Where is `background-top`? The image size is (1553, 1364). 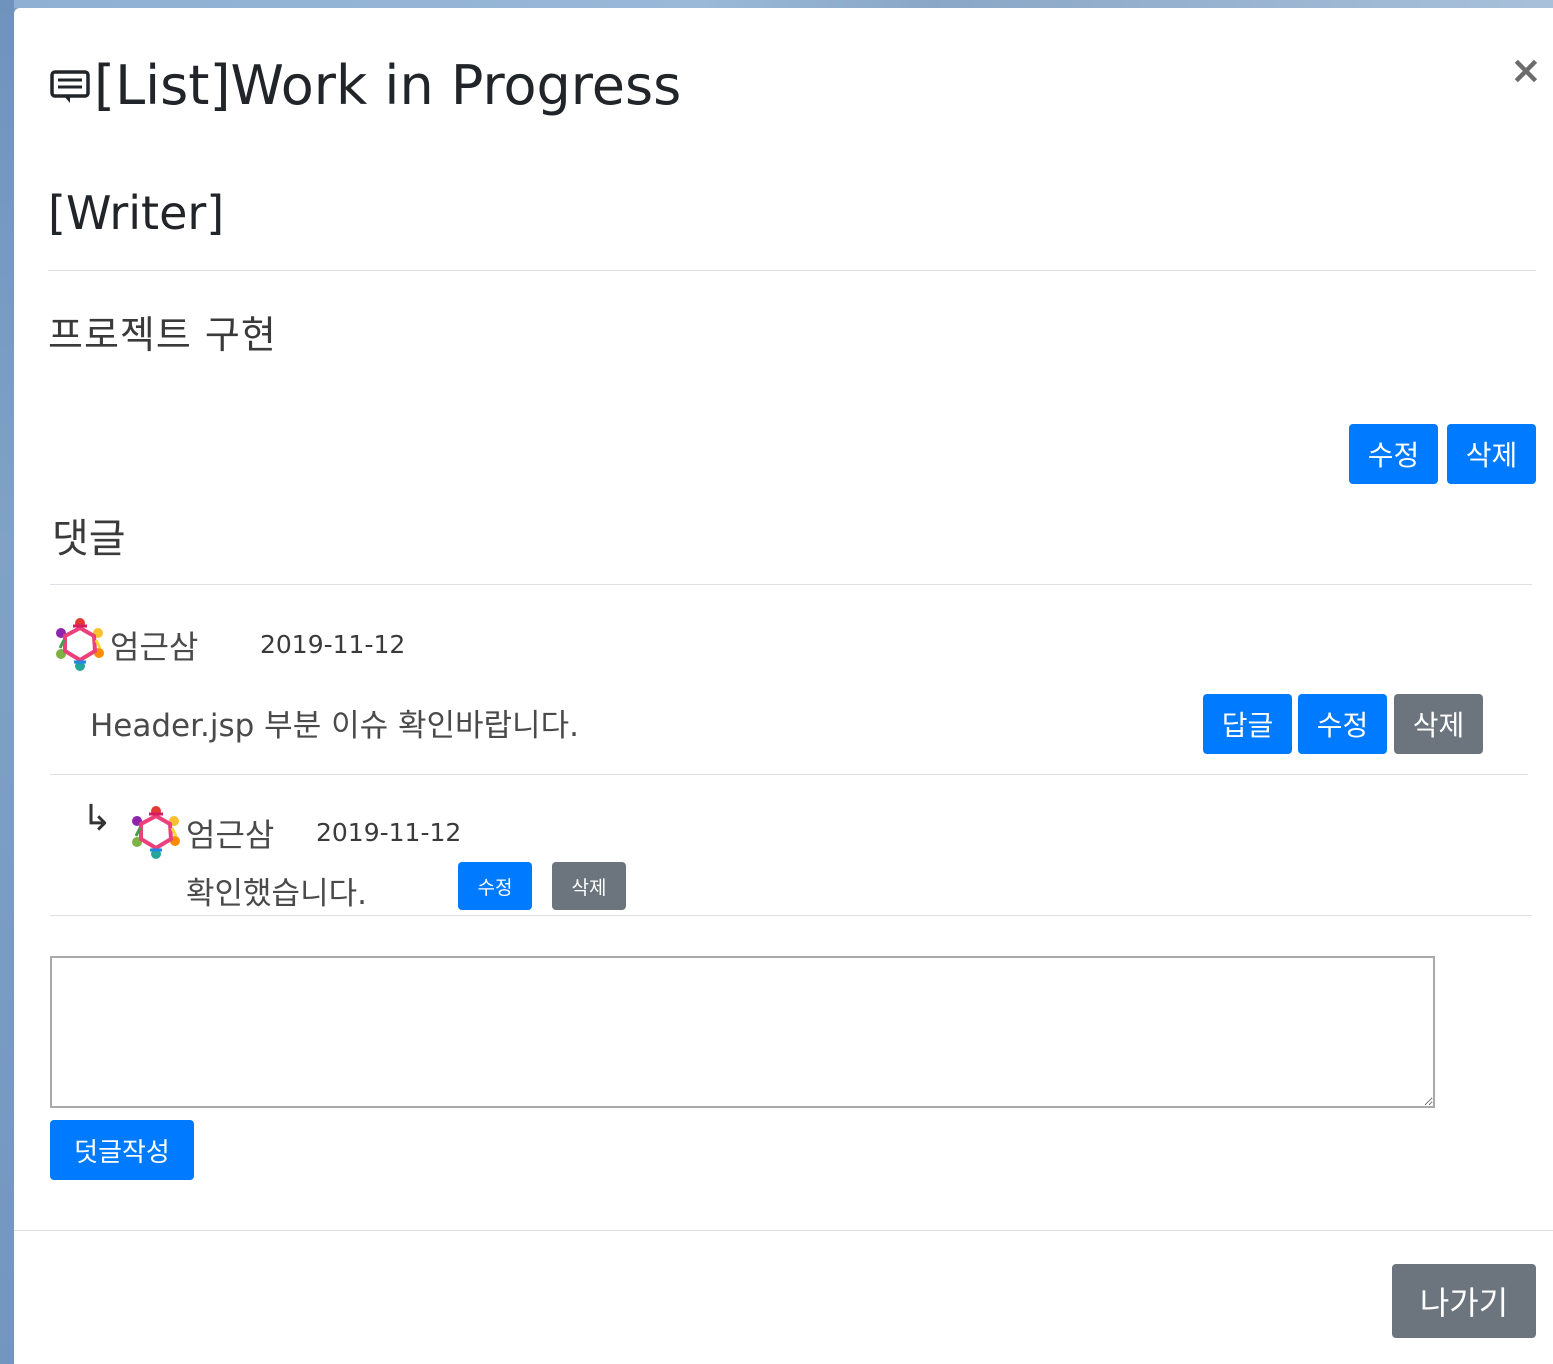 background-top is located at coordinates (776, 4).